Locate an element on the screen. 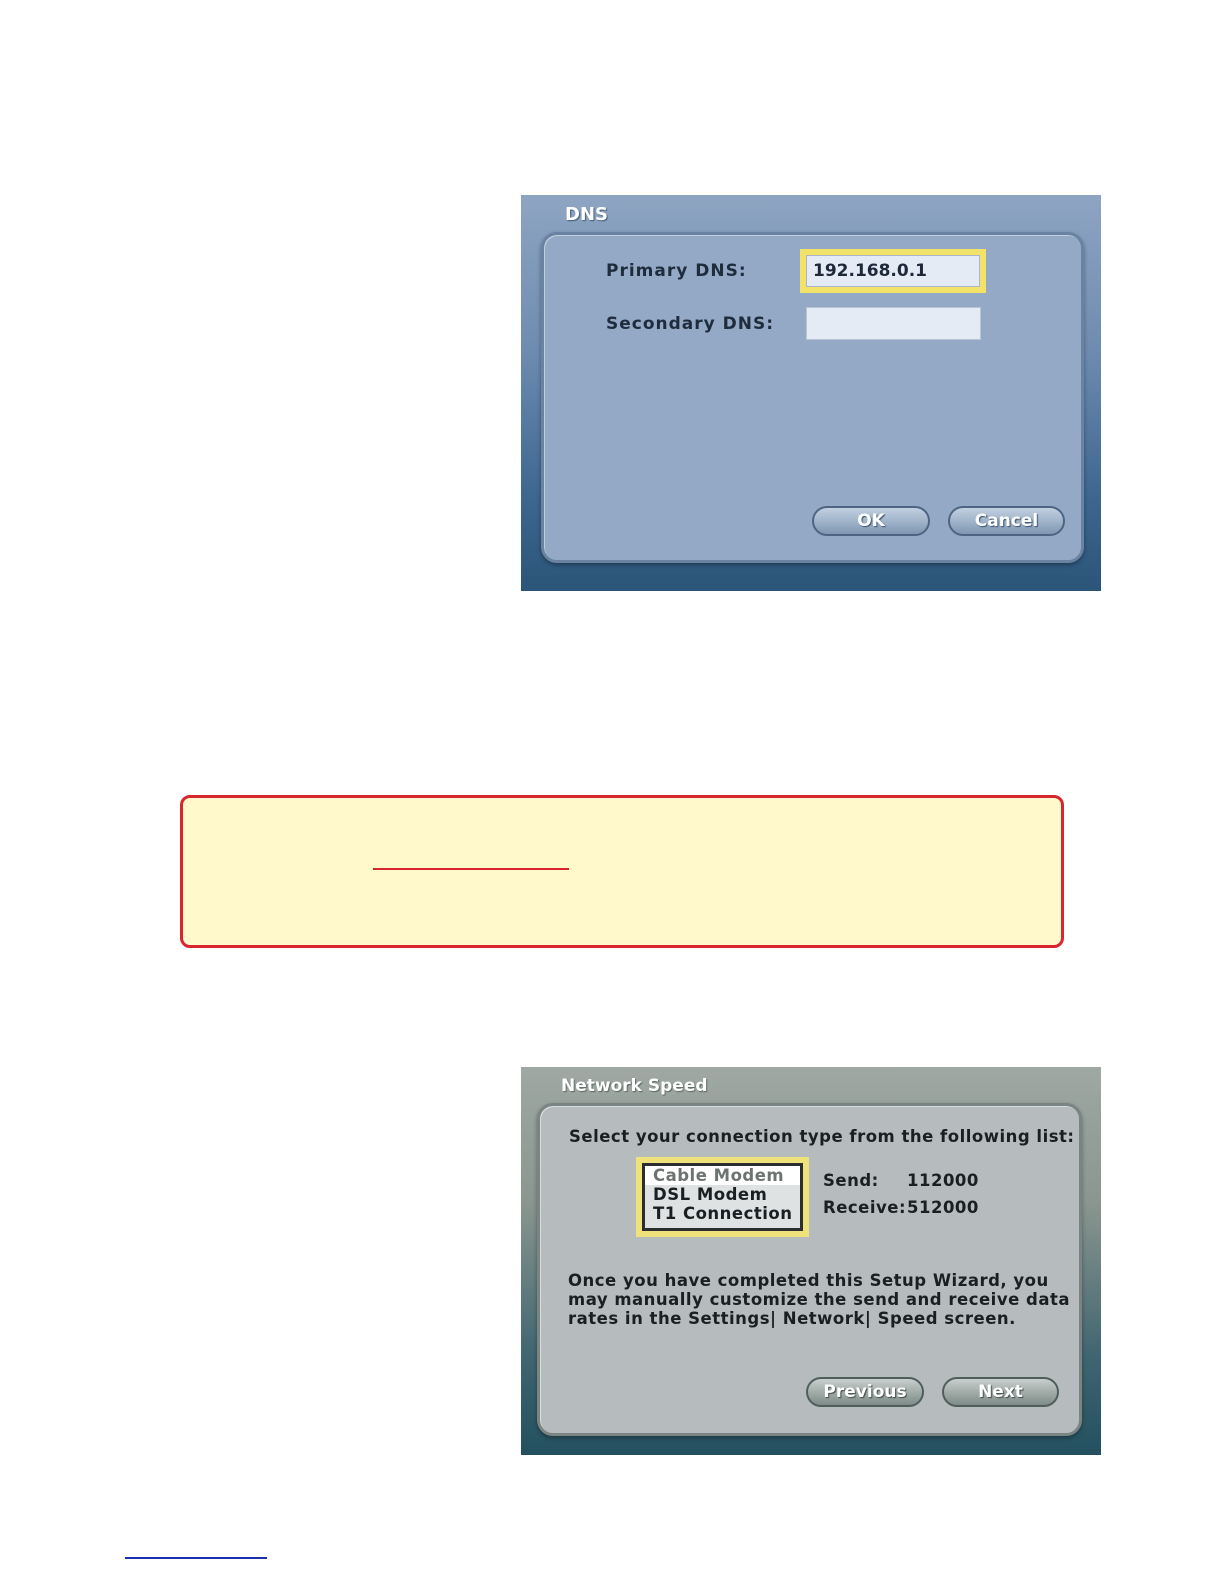  network-speed-title: Network Speed is located at coordinates (634, 1086).